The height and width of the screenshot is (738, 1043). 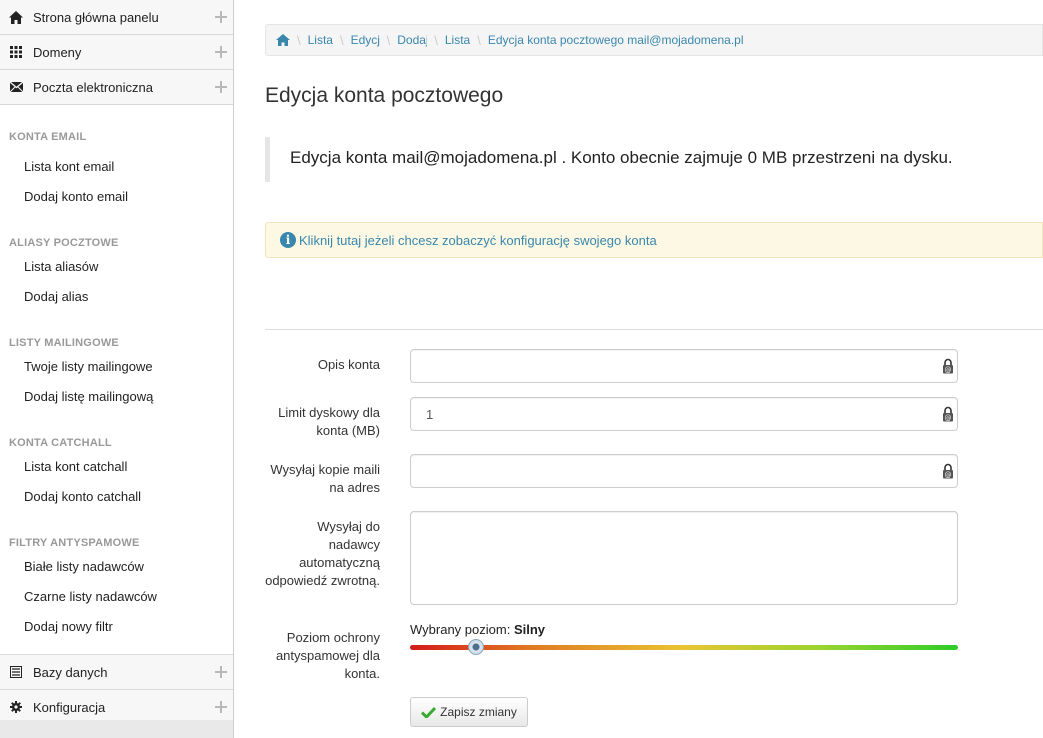 What do you see at coordinates (654, 329) in the screenshot?
I see `divider` at bounding box center [654, 329].